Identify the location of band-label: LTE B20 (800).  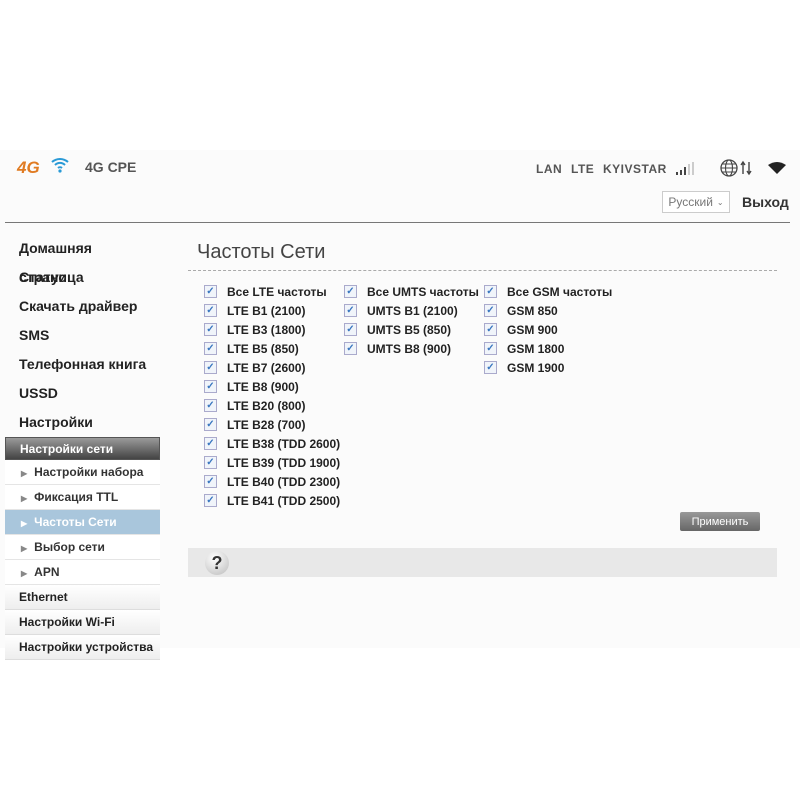
(266, 405).